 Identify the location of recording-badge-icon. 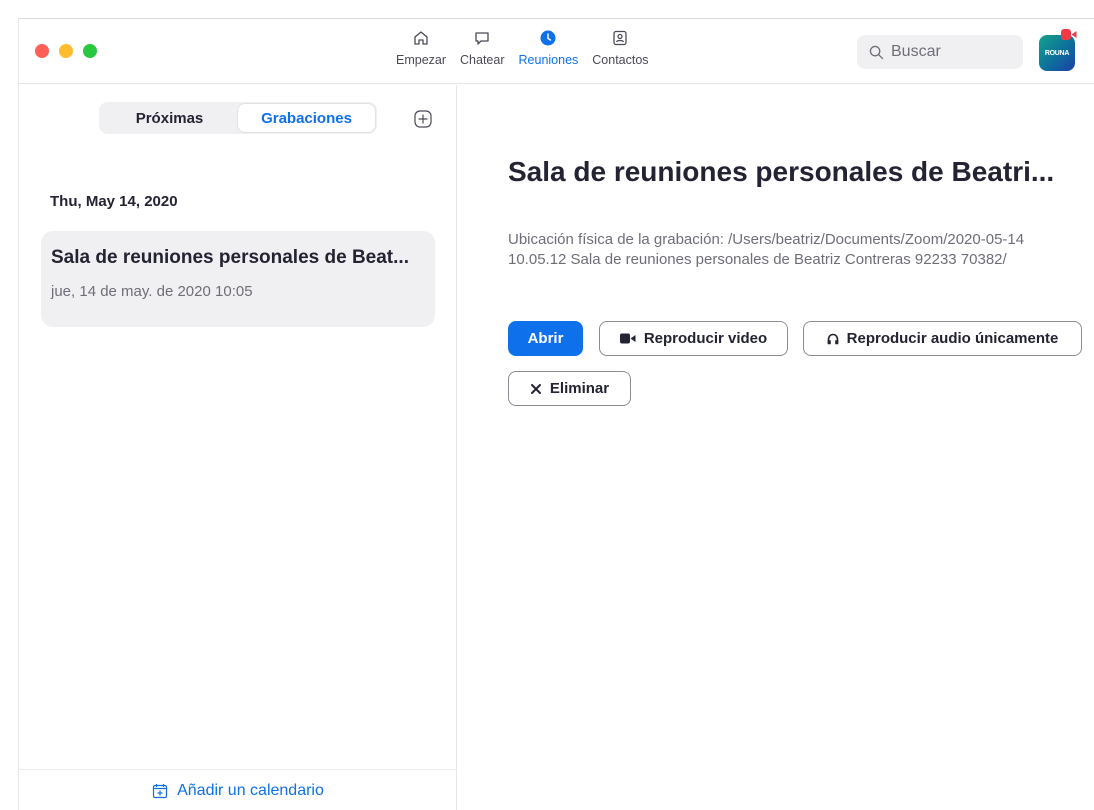
(1069, 34).